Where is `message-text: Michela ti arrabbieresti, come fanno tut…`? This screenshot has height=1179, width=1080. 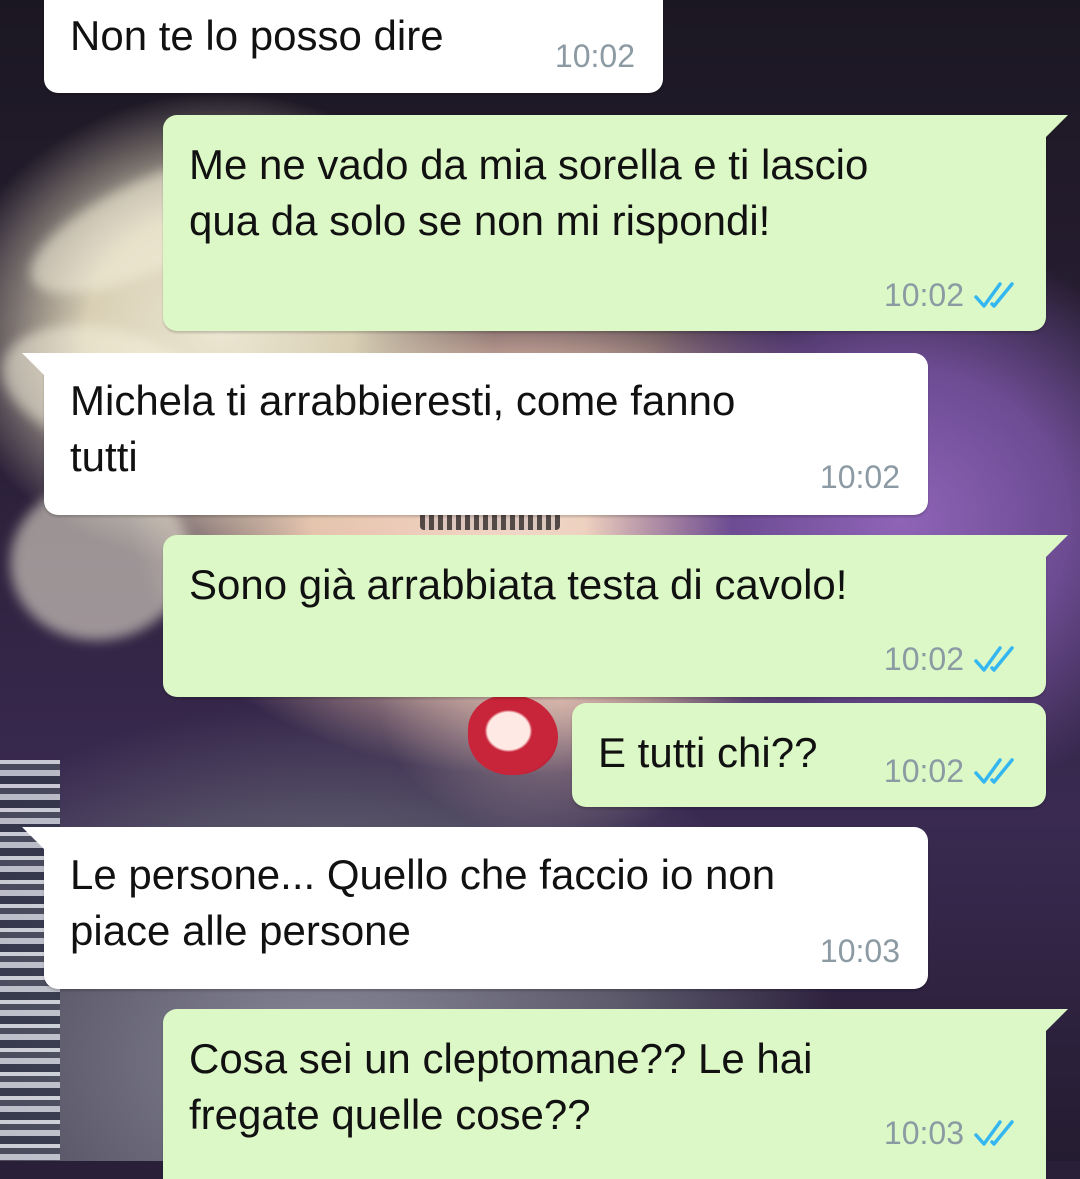
message-text: Michela ti arrabbieresti, come fanno tut… is located at coordinates (403, 428).